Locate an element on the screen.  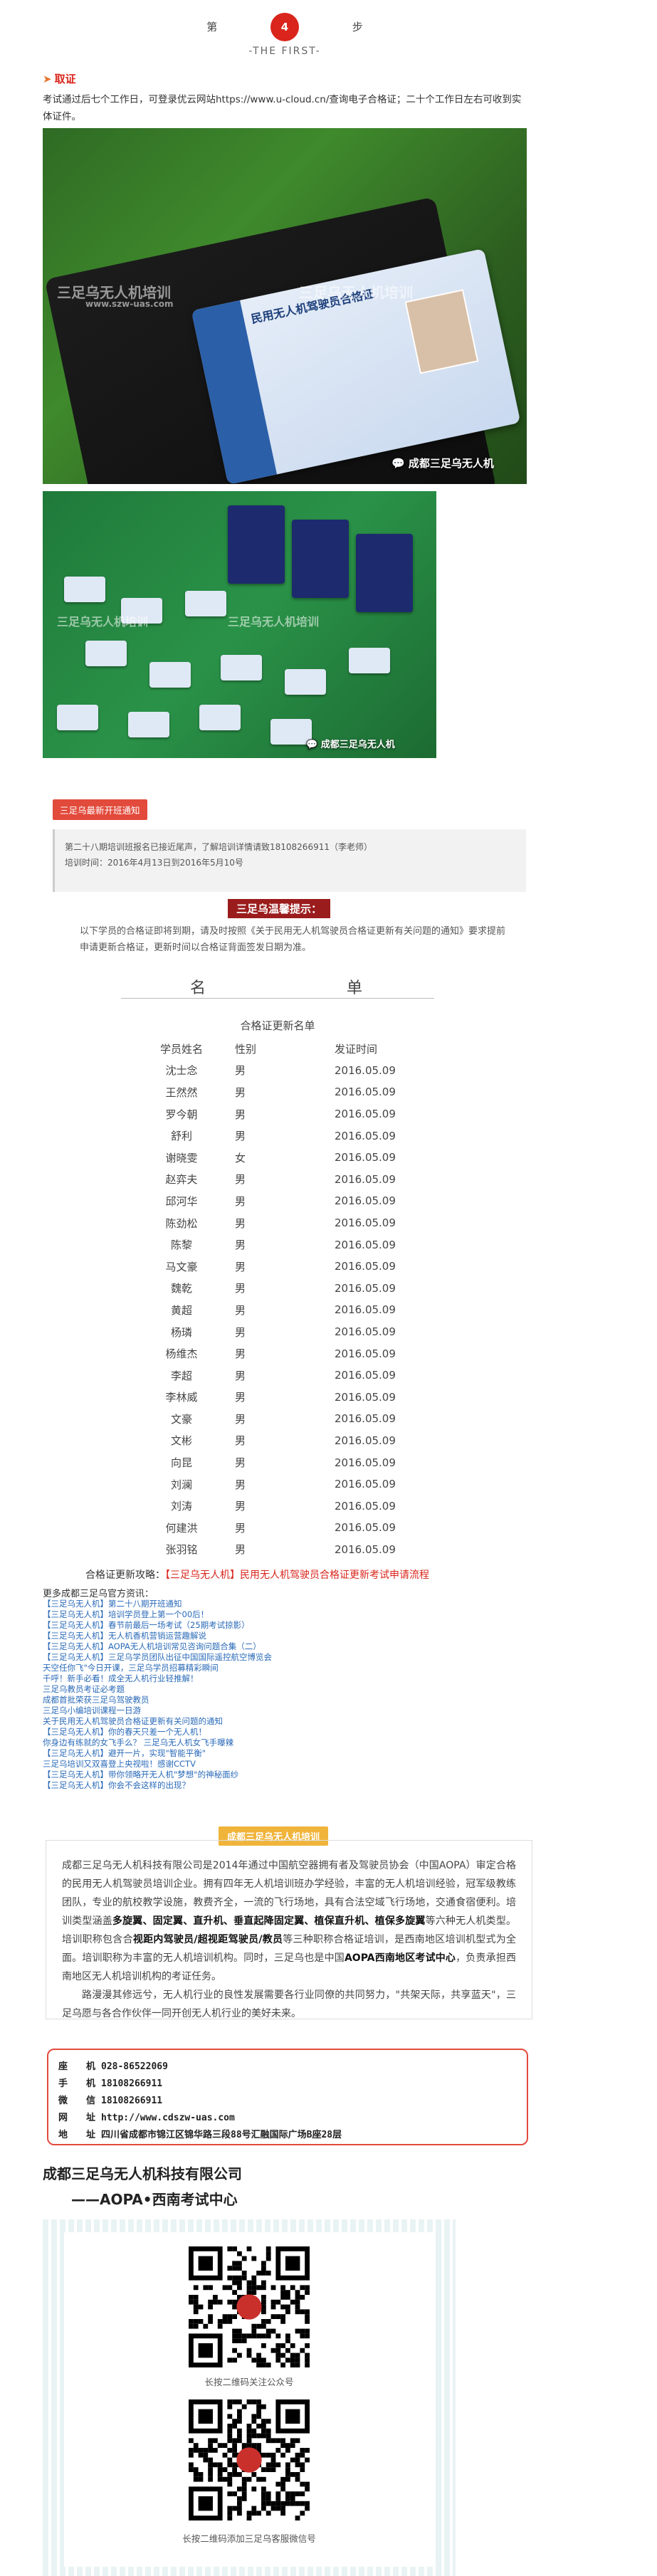
watermark-text: 三足乌无人机培训 is located at coordinates (103, 622).